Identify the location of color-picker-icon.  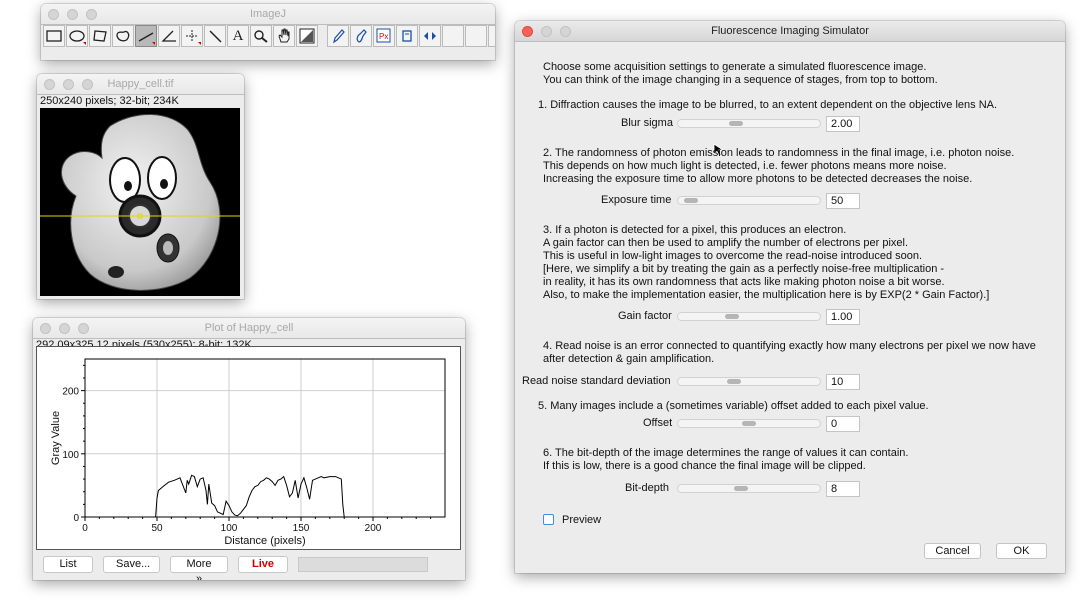
(307, 36).